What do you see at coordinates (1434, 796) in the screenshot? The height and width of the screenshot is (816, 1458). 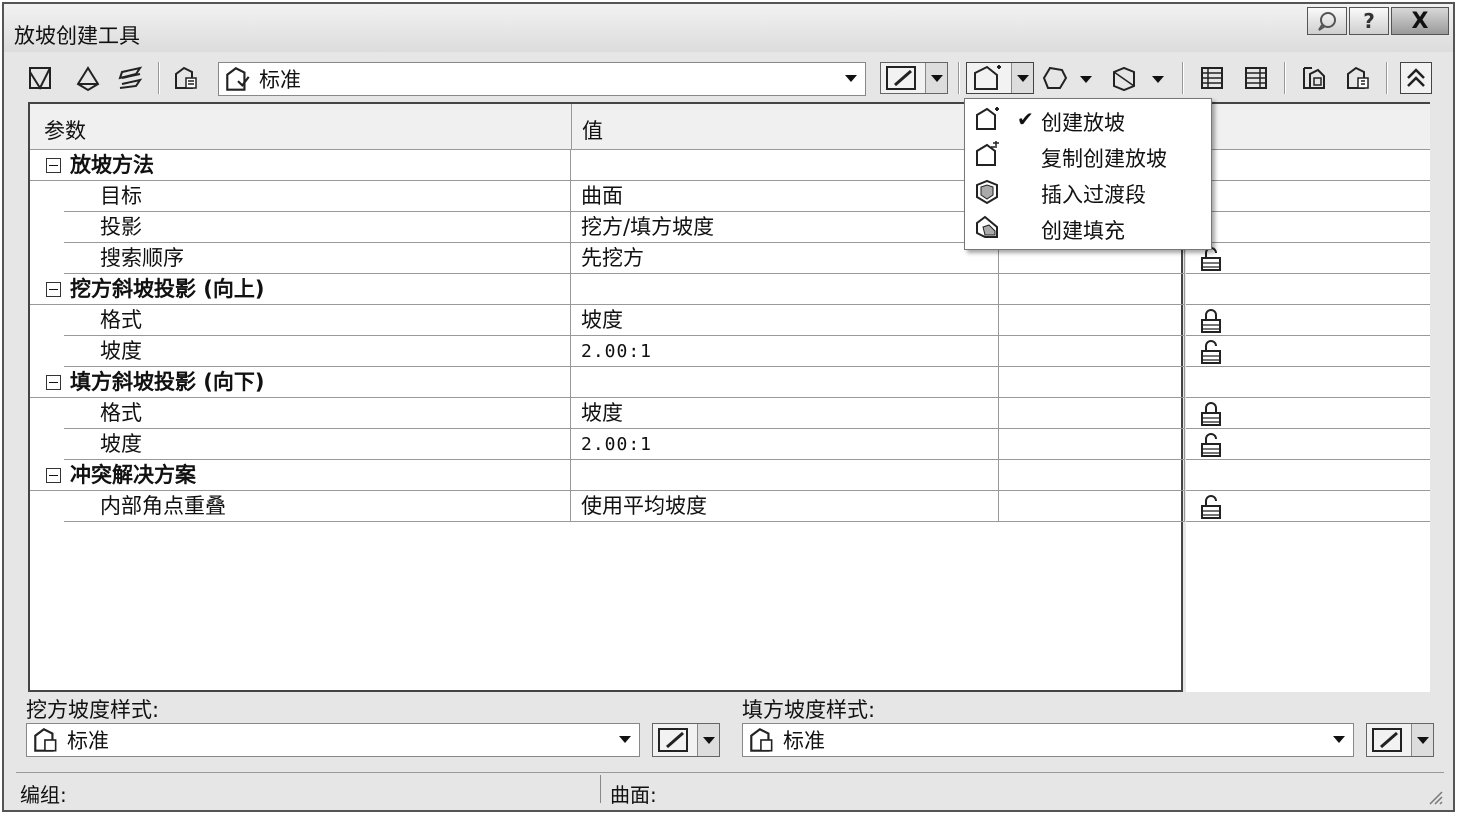 I see `resize-grip-icon` at bounding box center [1434, 796].